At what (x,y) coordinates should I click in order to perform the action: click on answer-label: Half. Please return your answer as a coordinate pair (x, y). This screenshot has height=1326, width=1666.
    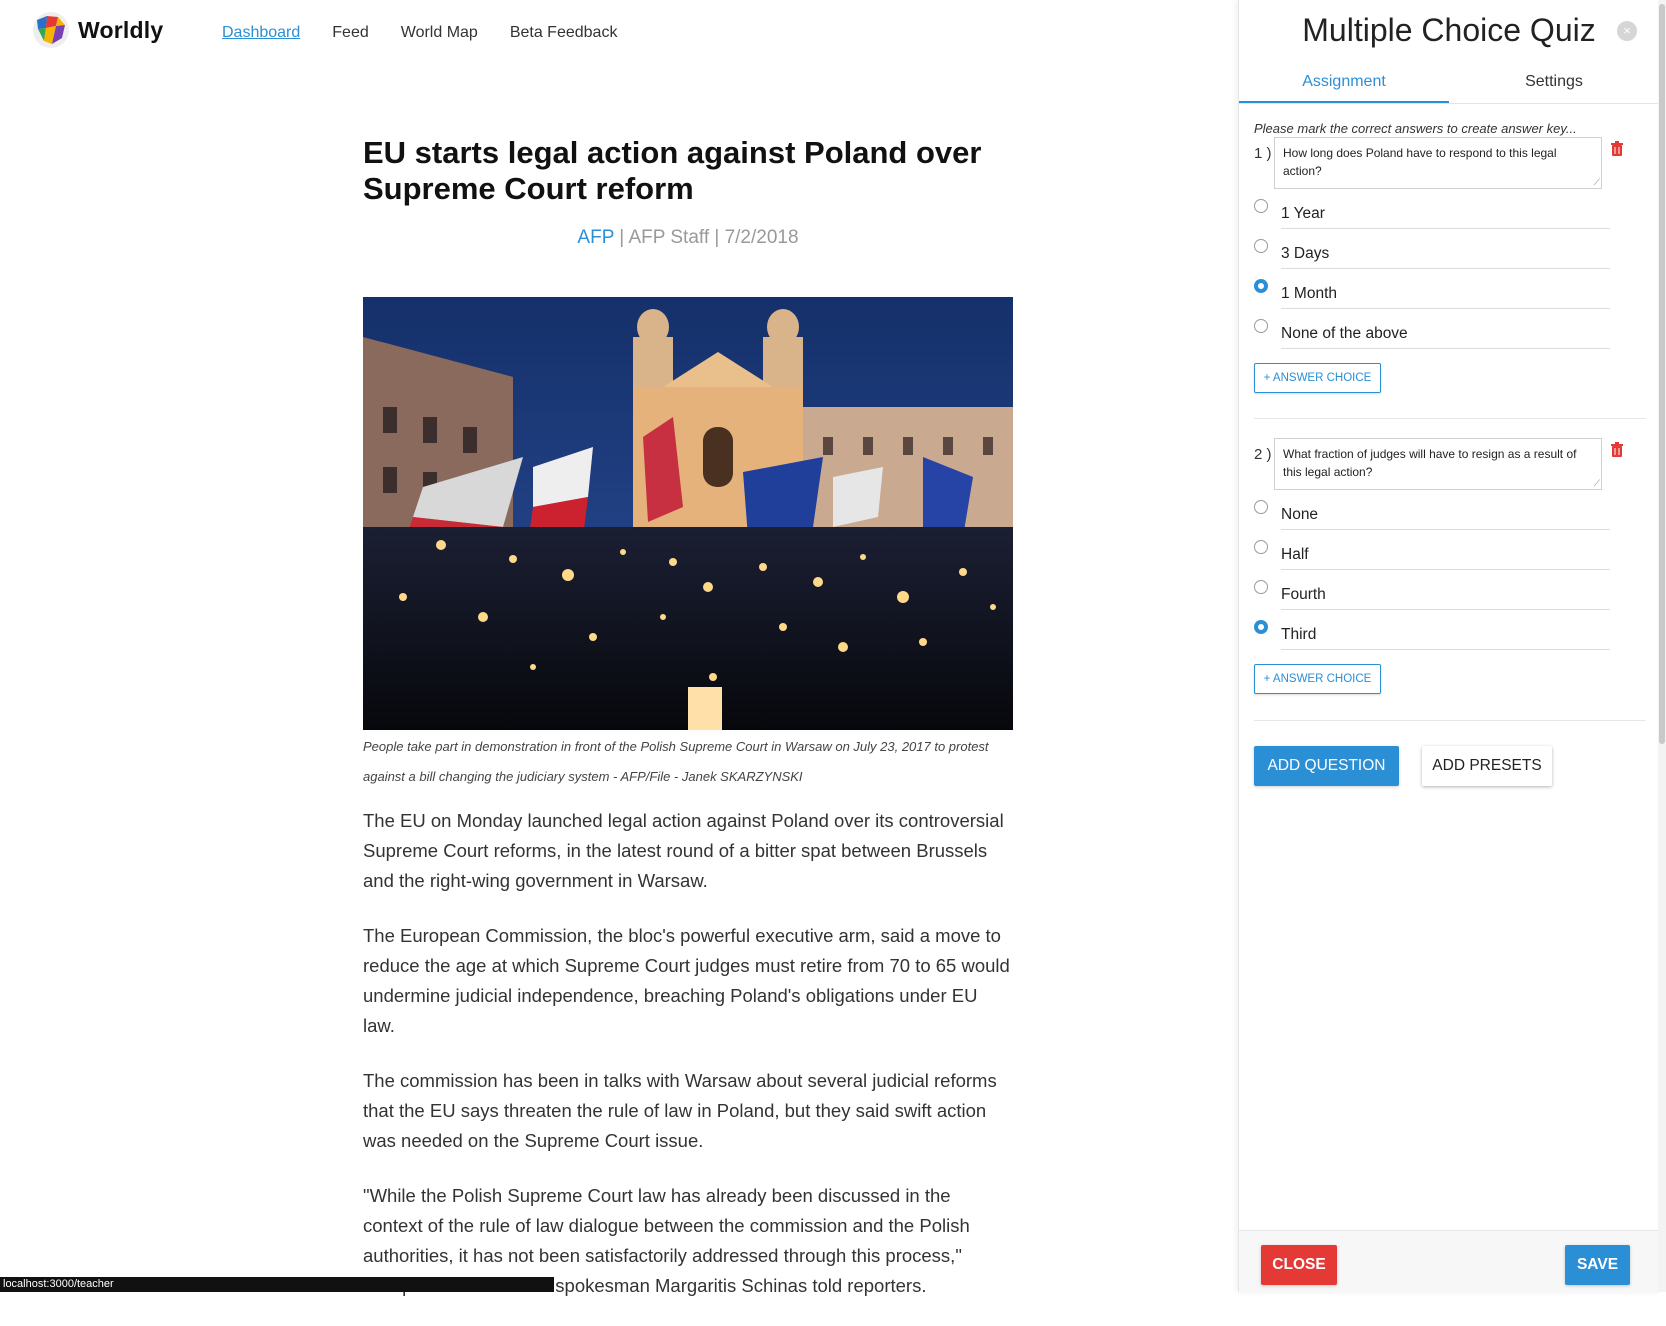
    Looking at the image, I should click on (1295, 554).